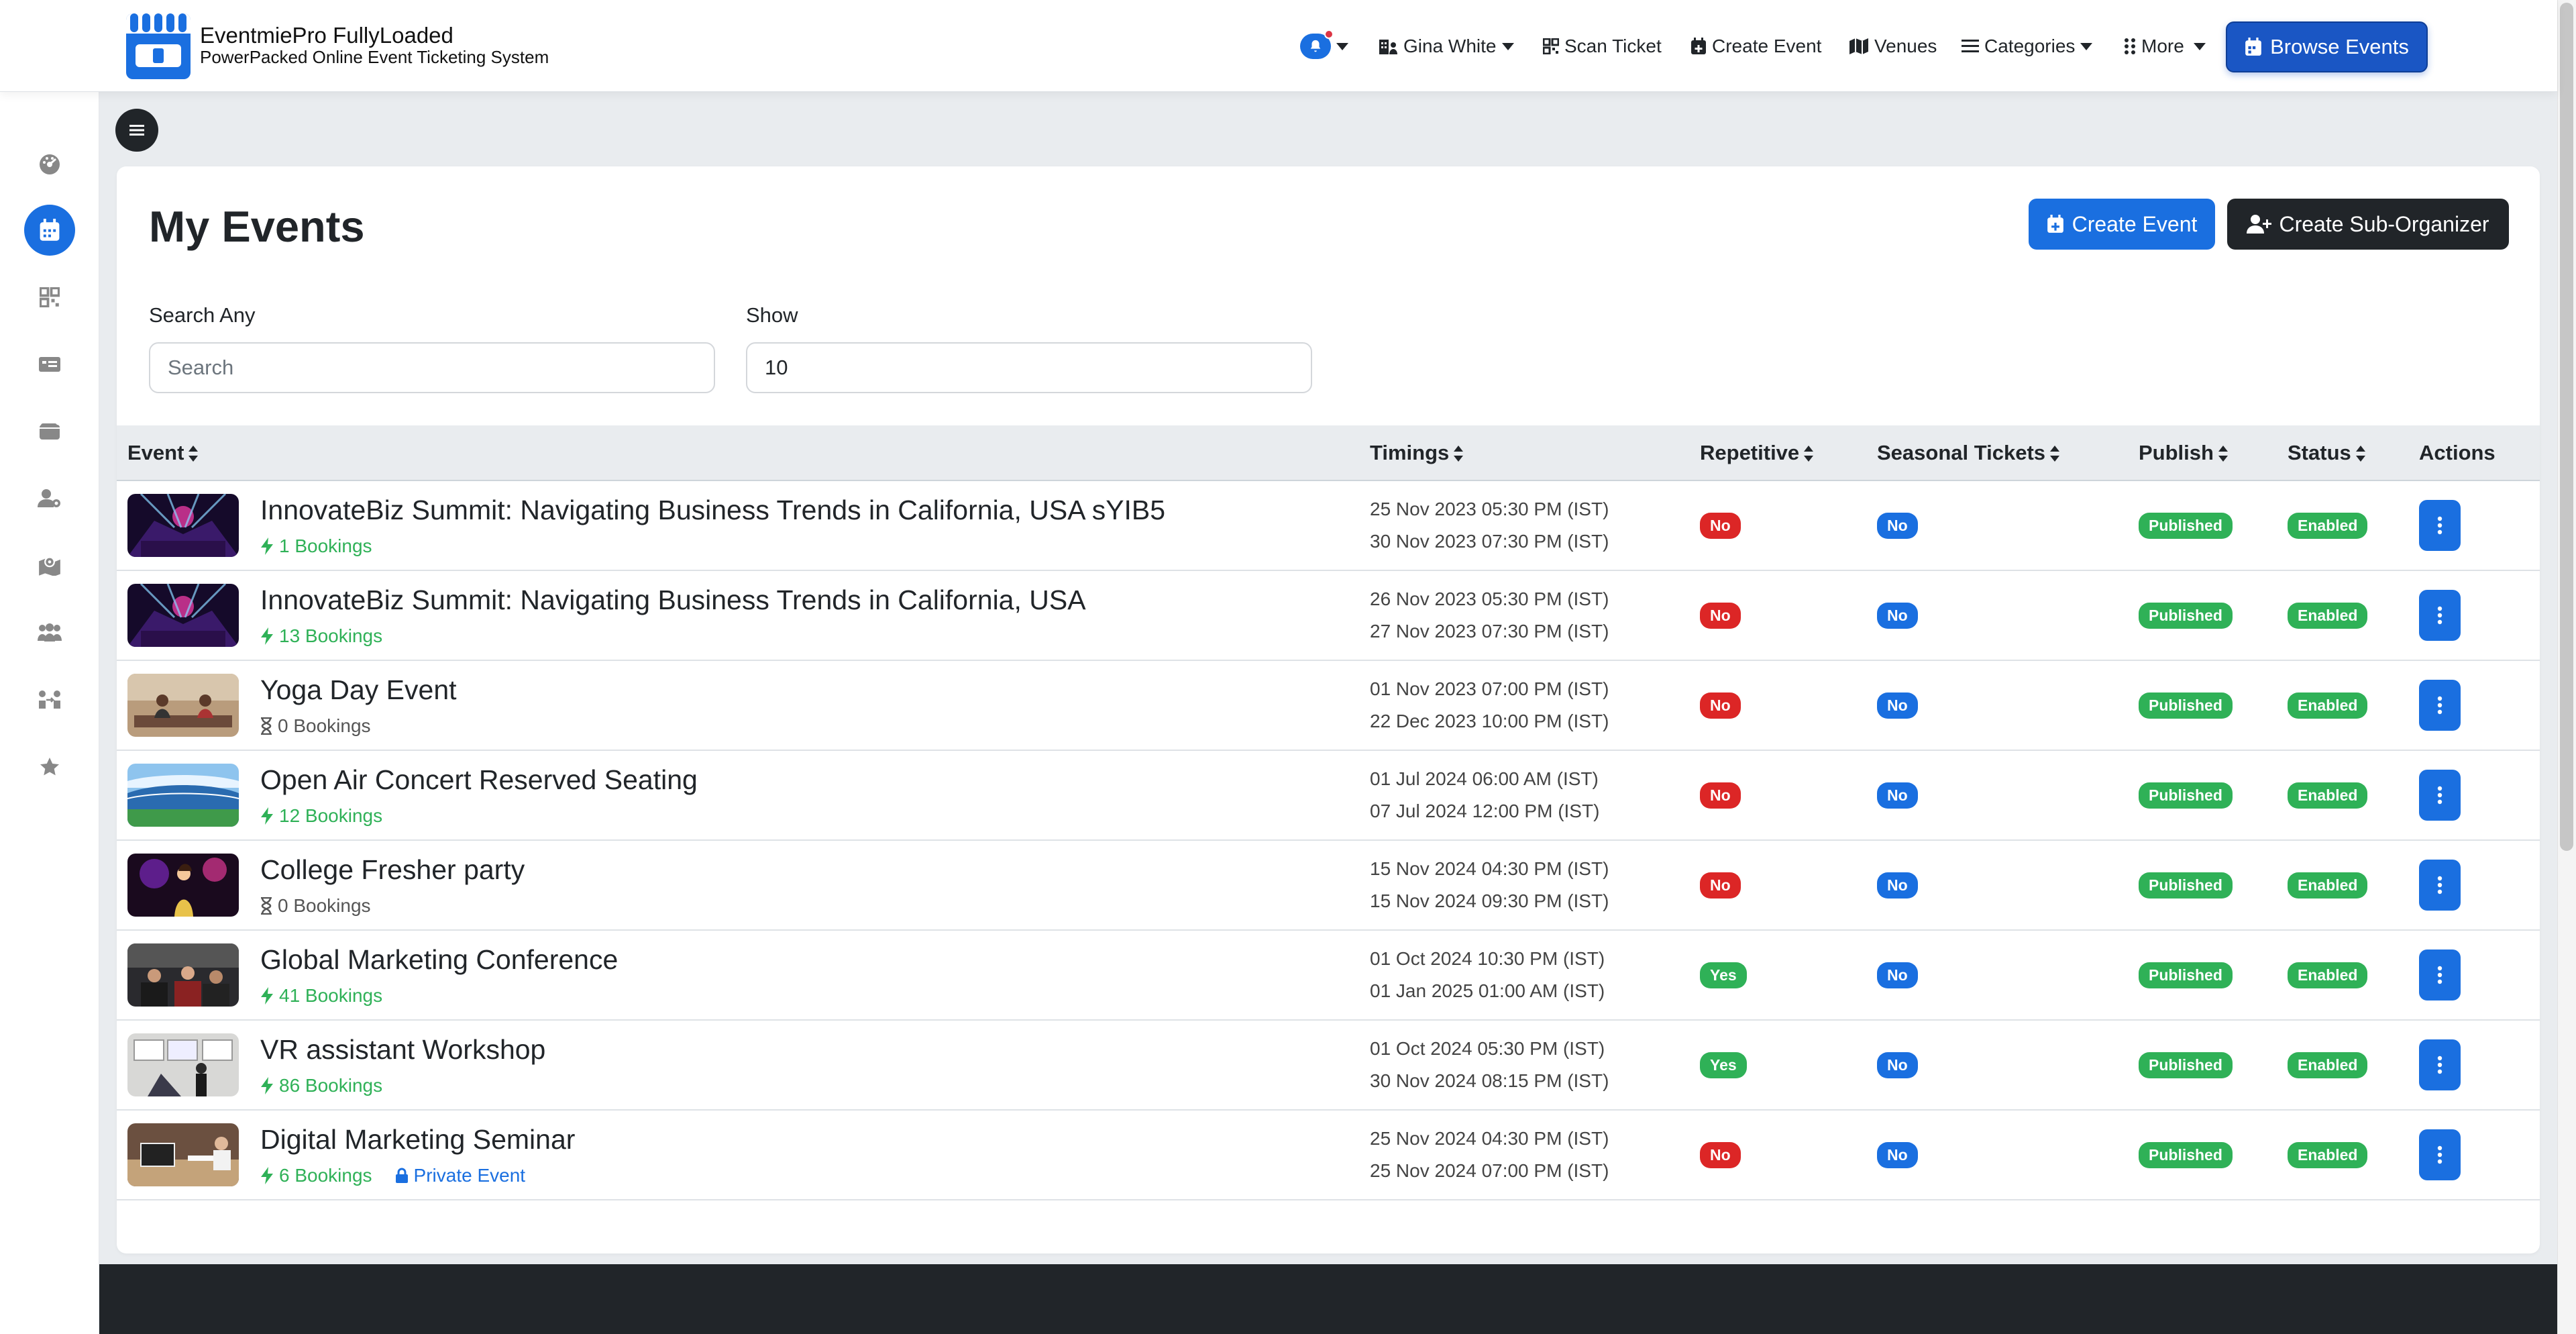 The width and height of the screenshot is (2576, 1334). What do you see at coordinates (1893, 46) in the screenshot?
I see `venues-link: Venues` at bounding box center [1893, 46].